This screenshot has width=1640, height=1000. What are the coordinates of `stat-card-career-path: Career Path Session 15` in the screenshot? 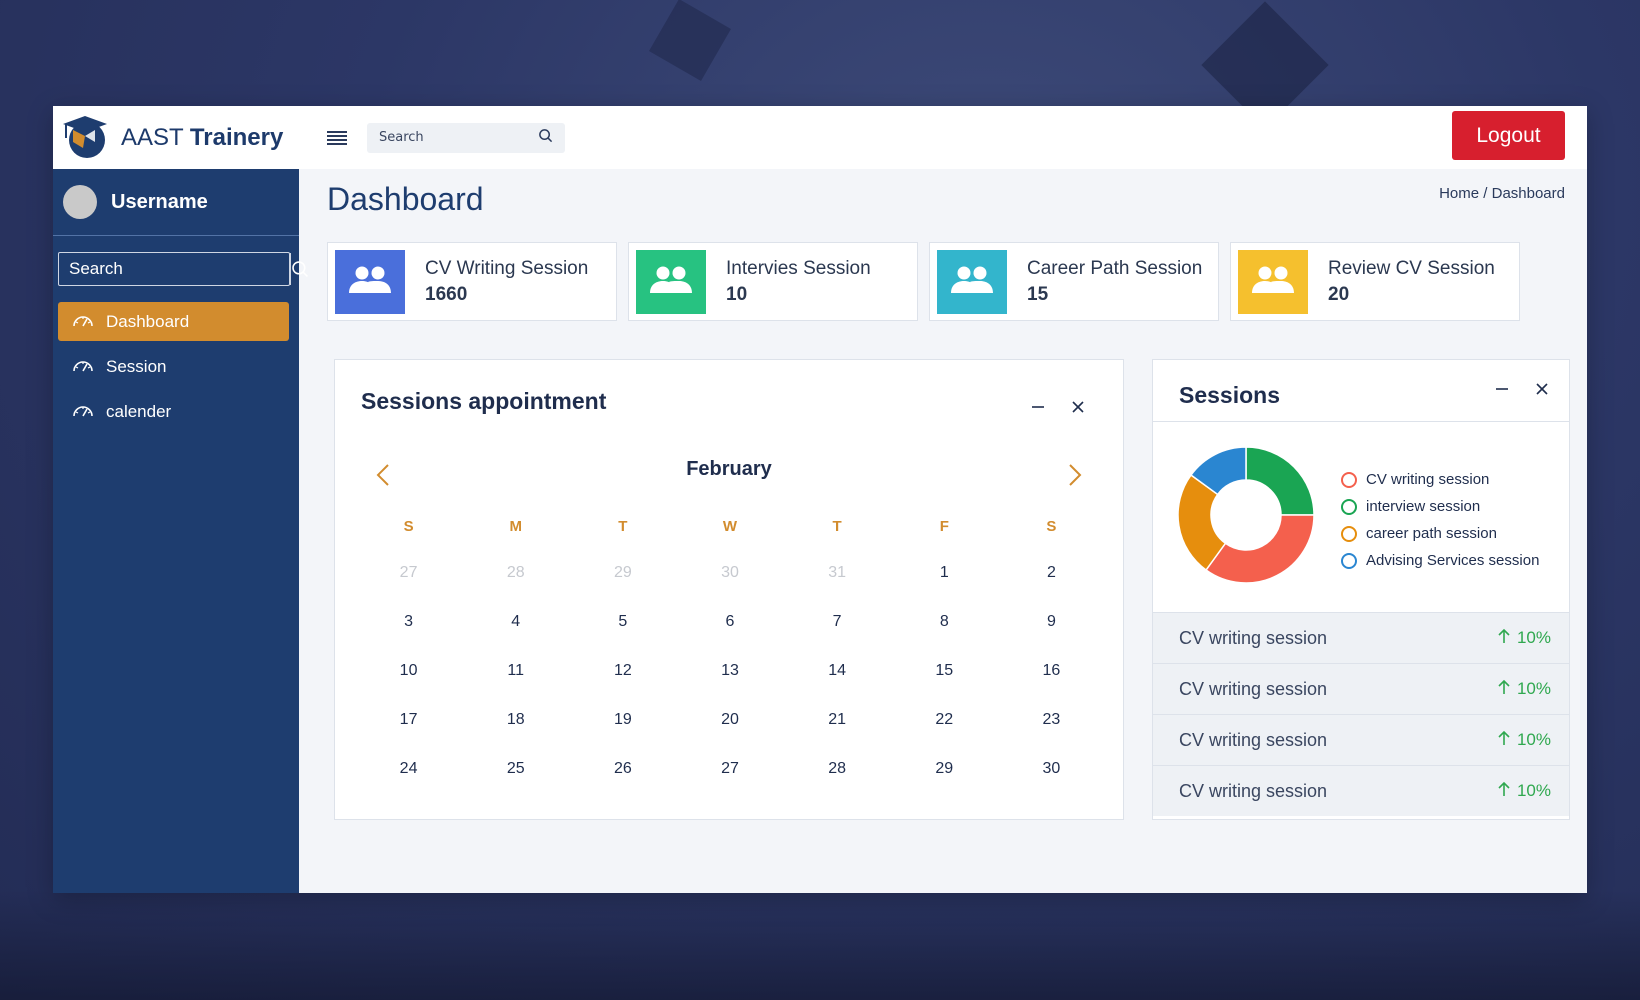 It's located at (1074, 281).